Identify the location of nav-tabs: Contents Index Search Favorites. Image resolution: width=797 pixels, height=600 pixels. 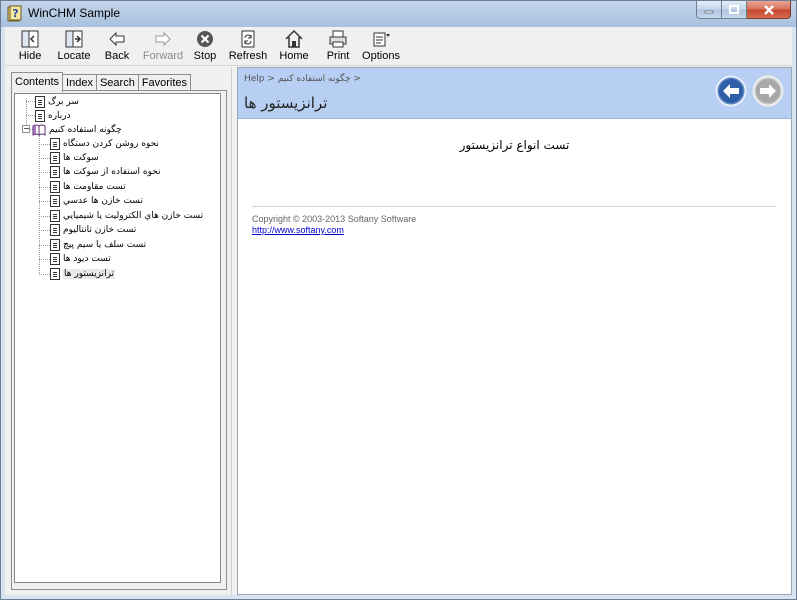
(101, 82).